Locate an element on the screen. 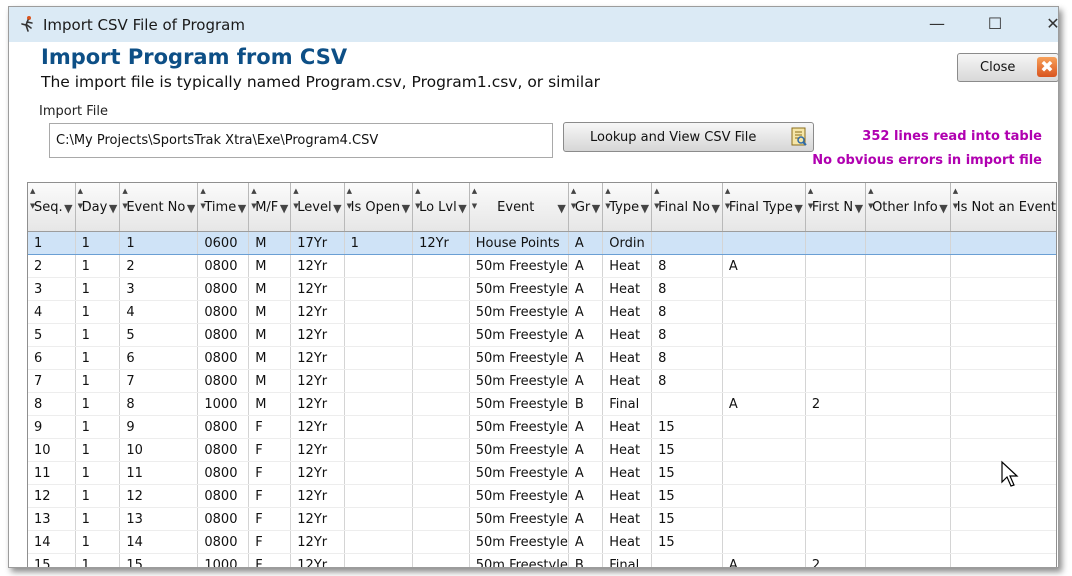 The image size is (1072, 576). table-cell: 0600 is located at coordinates (223, 243).